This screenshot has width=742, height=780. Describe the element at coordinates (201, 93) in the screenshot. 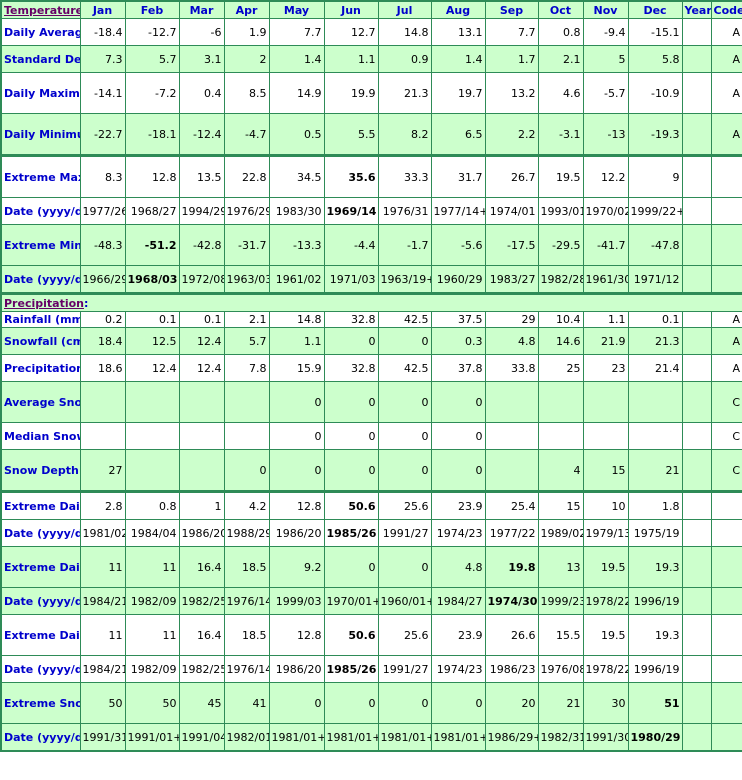

I see `value-cell: 0.4` at that location.